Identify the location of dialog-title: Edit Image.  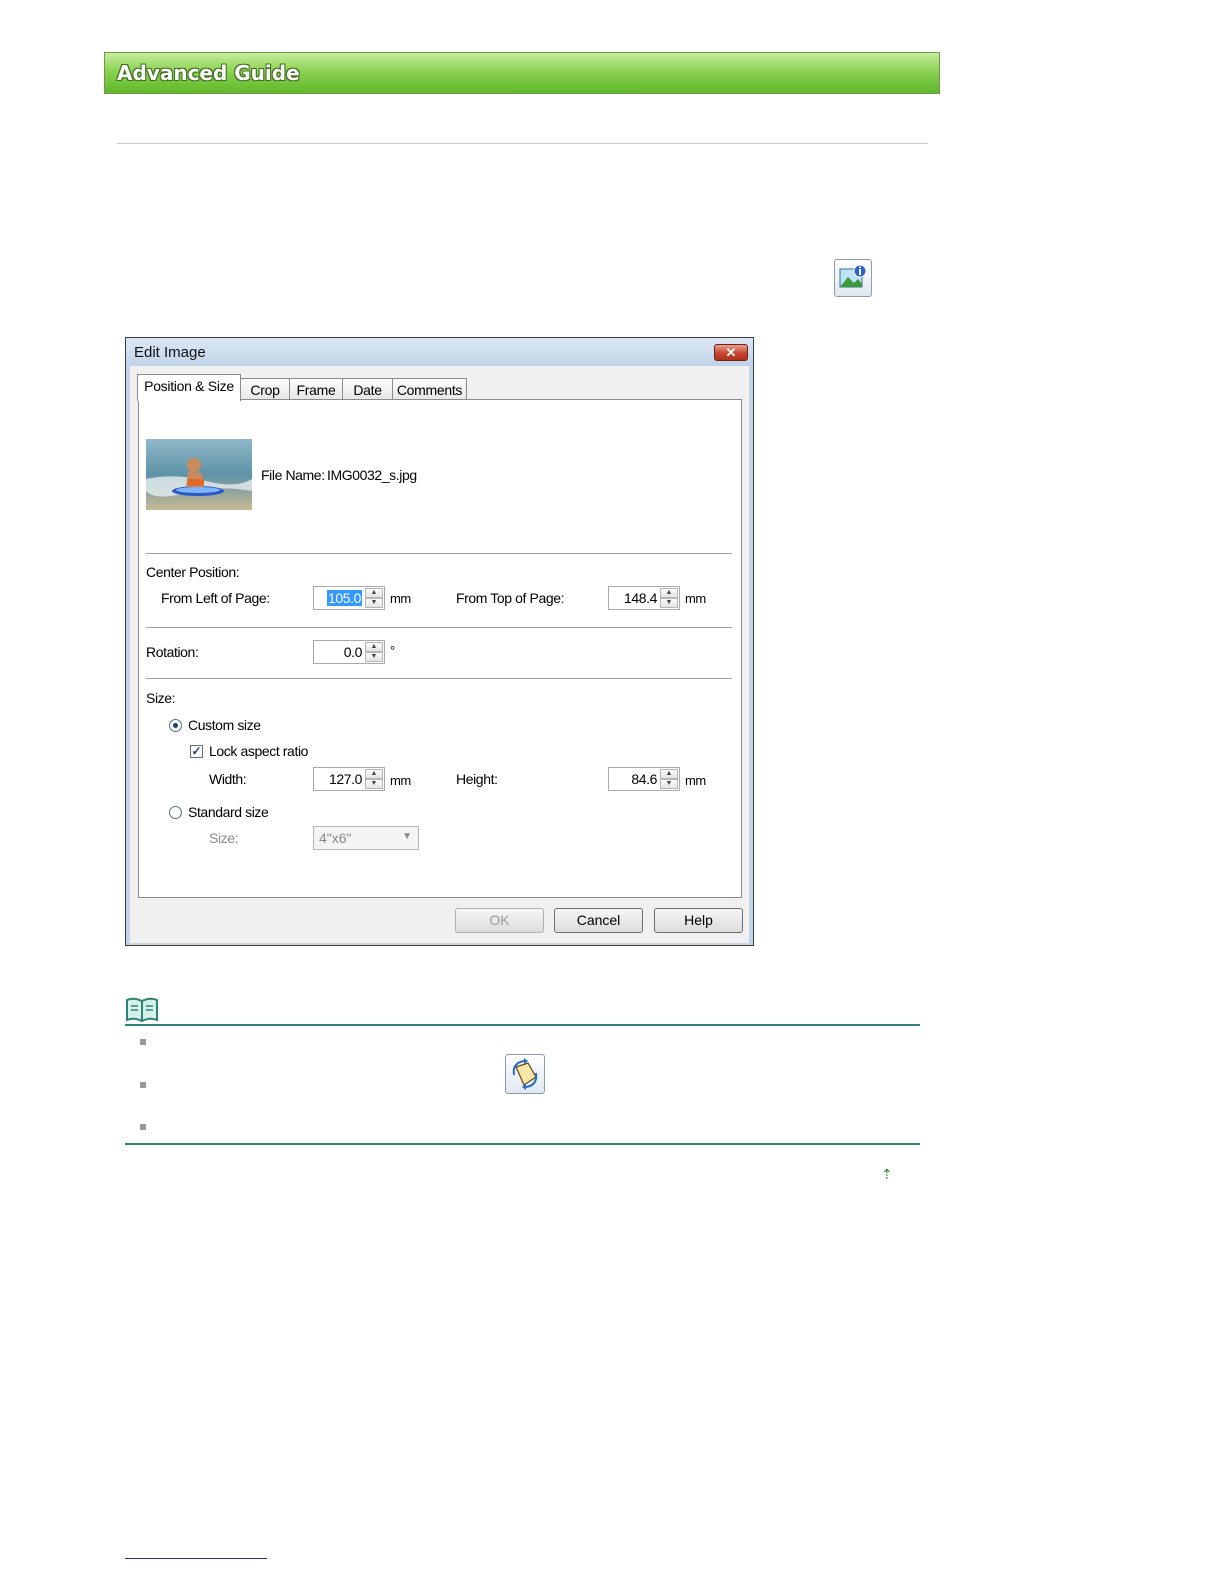
(170, 352).